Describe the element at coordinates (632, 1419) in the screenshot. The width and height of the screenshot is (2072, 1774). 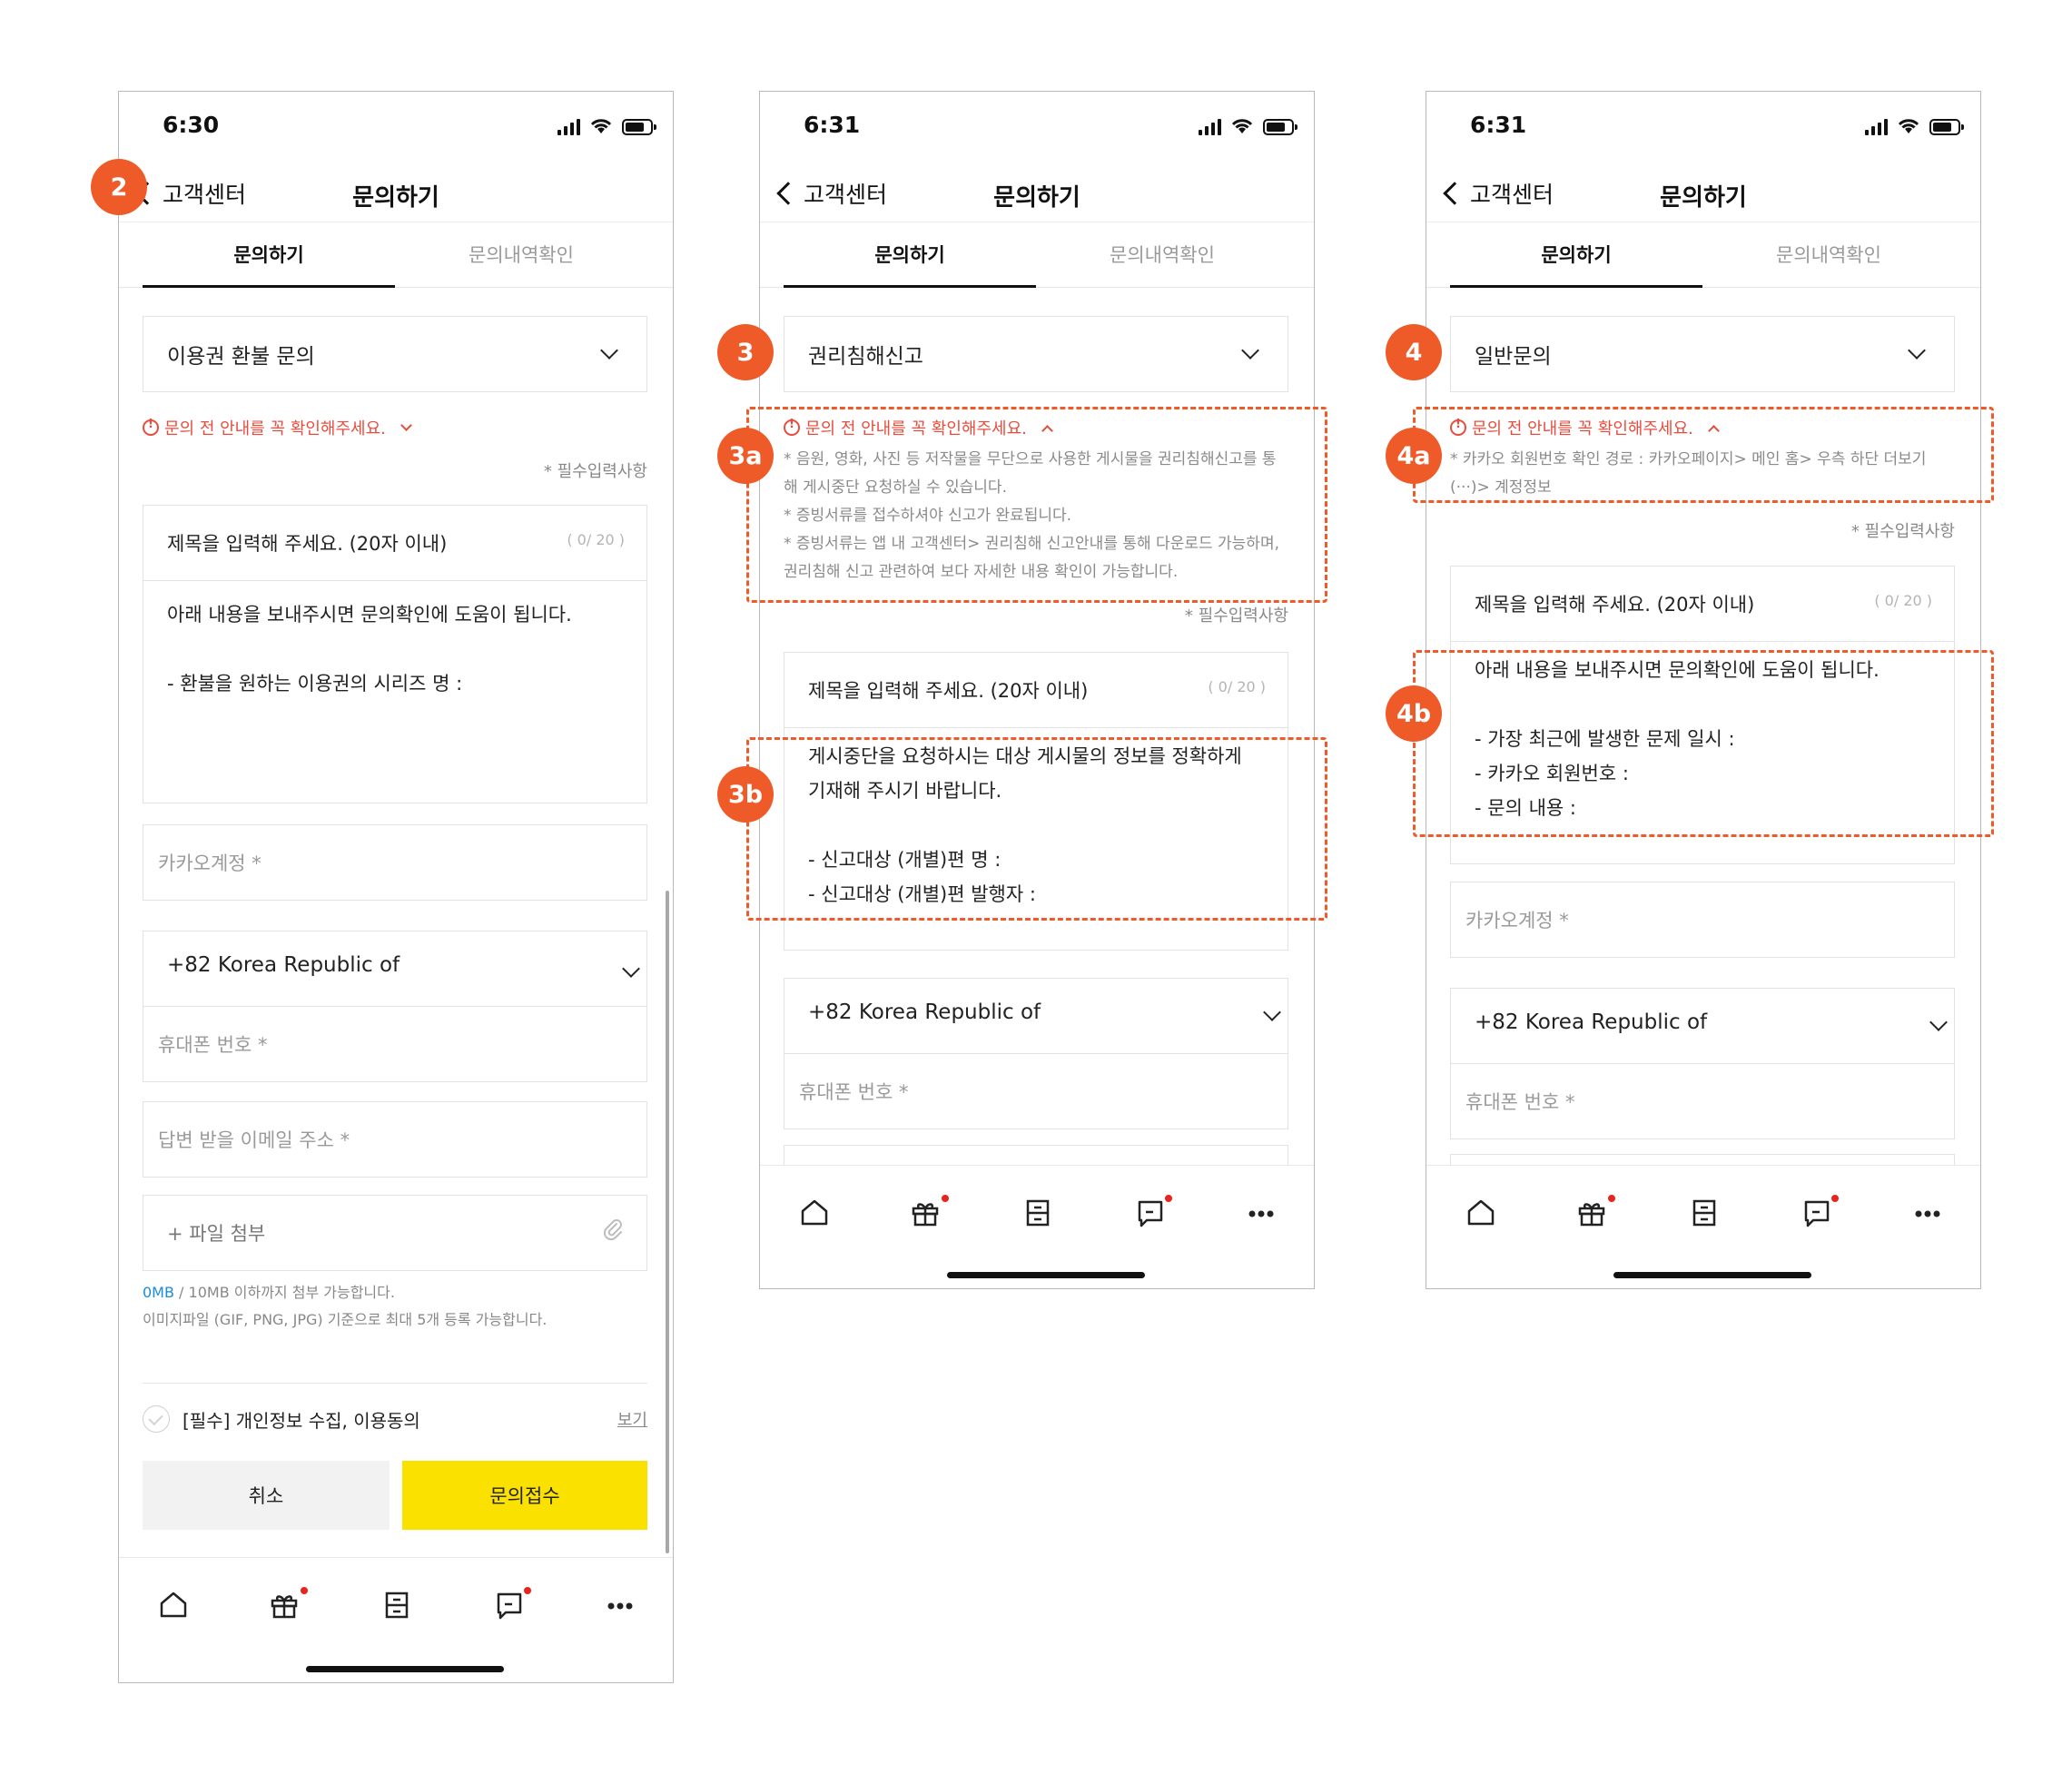
I see `view-terms-link: 보기` at that location.